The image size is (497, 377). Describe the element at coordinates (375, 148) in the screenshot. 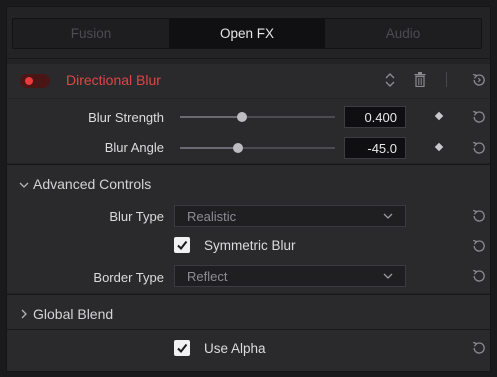

I see `blur-angle-input: -45.0` at that location.